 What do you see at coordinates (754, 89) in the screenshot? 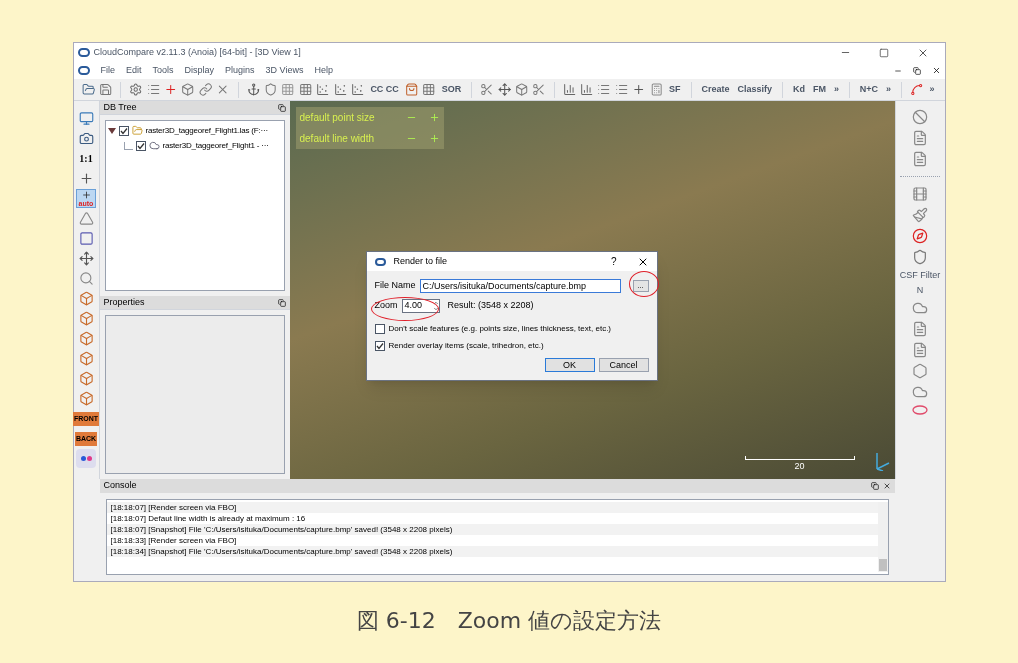
I see `toolbar-button: Classify` at bounding box center [754, 89].